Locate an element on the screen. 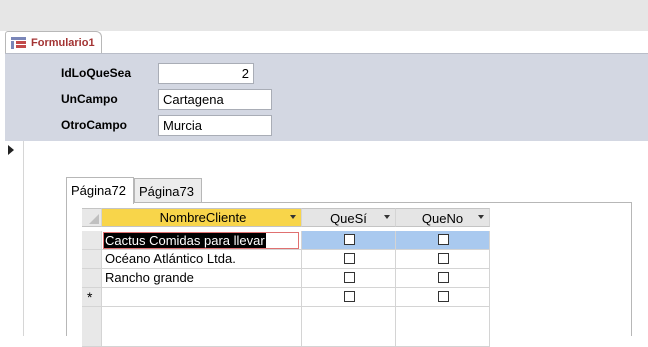 The width and height of the screenshot is (648, 347). column-header-nombrecliente: NombreCliente is located at coordinates (202, 217).